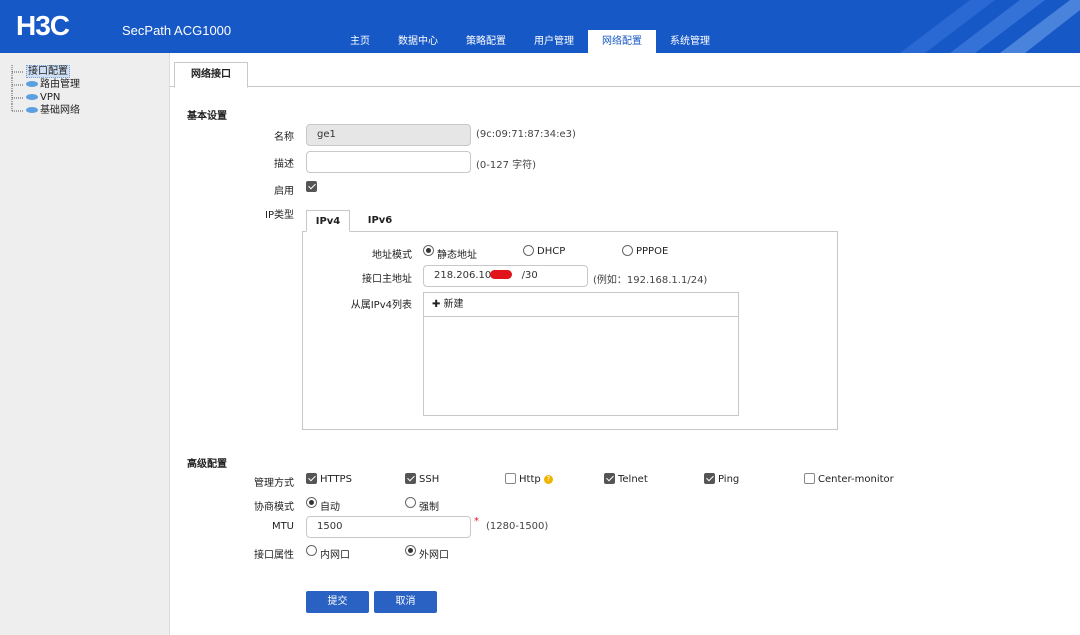 The width and height of the screenshot is (1080, 635). What do you see at coordinates (551, 251) in the screenshot?
I see `radio-dhcp-label: DHCP` at bounding box center [551, 251].